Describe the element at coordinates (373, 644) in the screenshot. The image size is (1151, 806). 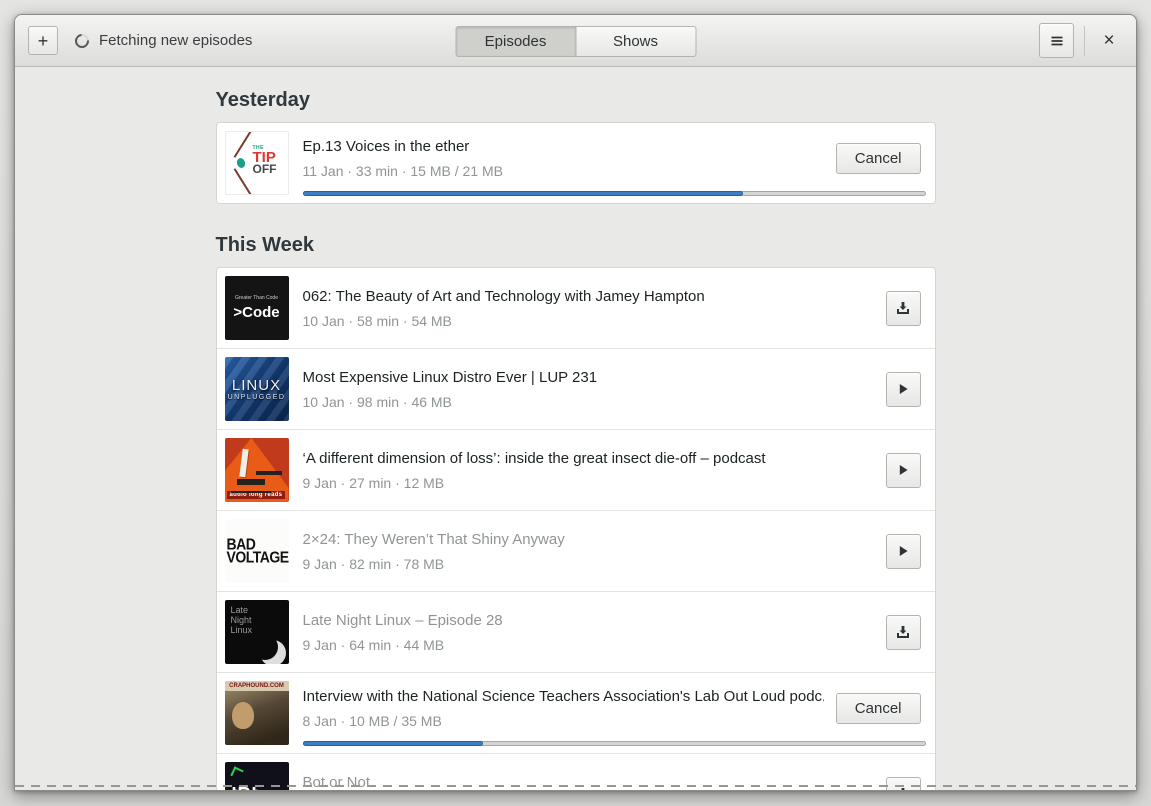
I see `episode-meta: 9 Jan · 64 min · 44 MB` at that location.